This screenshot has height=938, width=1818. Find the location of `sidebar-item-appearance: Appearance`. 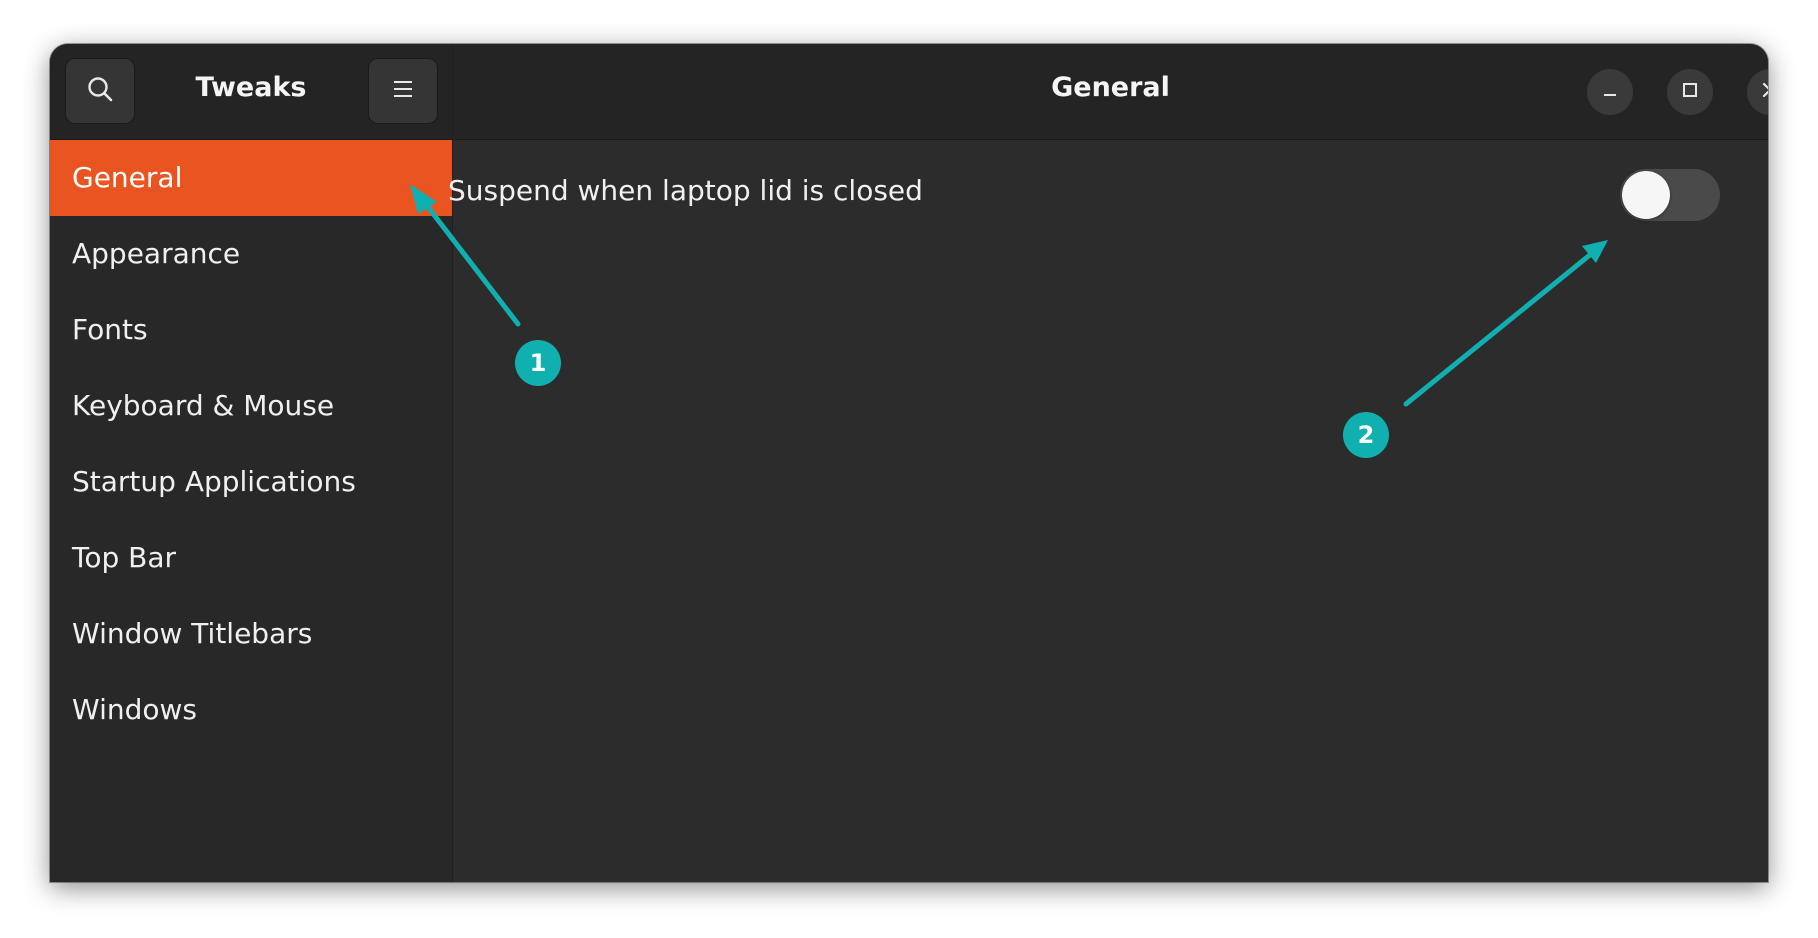

sidebar-item-appearance: Appearance is located at coordinates (251, 254).